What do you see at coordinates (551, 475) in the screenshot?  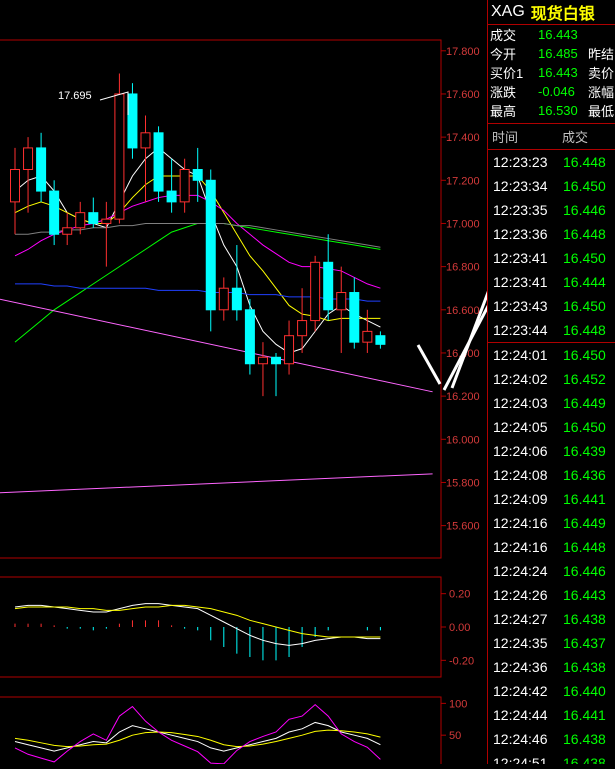 I see `trade-row: 12:24:08 16.436` at bounding box center [551, 475].